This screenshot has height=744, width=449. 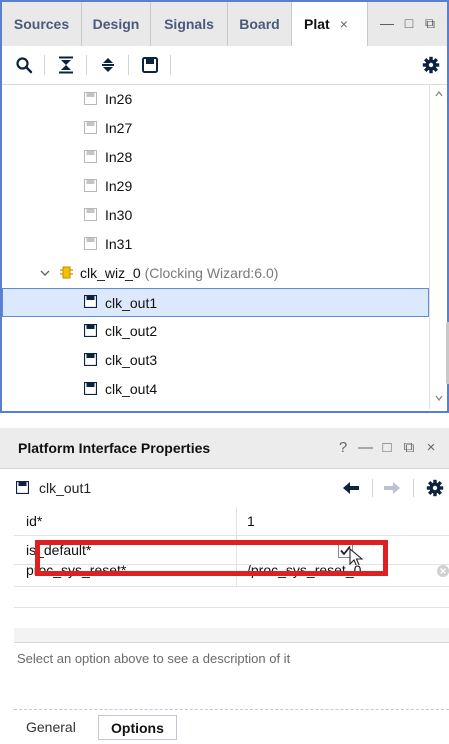 I want to click on ip-block-icon, so click(x=66, y=272).